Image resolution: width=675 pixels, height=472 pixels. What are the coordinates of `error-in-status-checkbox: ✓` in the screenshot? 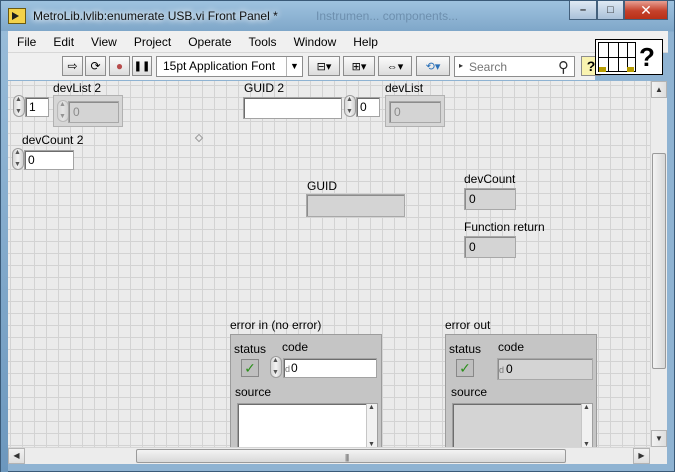 It's located at (250, 368).